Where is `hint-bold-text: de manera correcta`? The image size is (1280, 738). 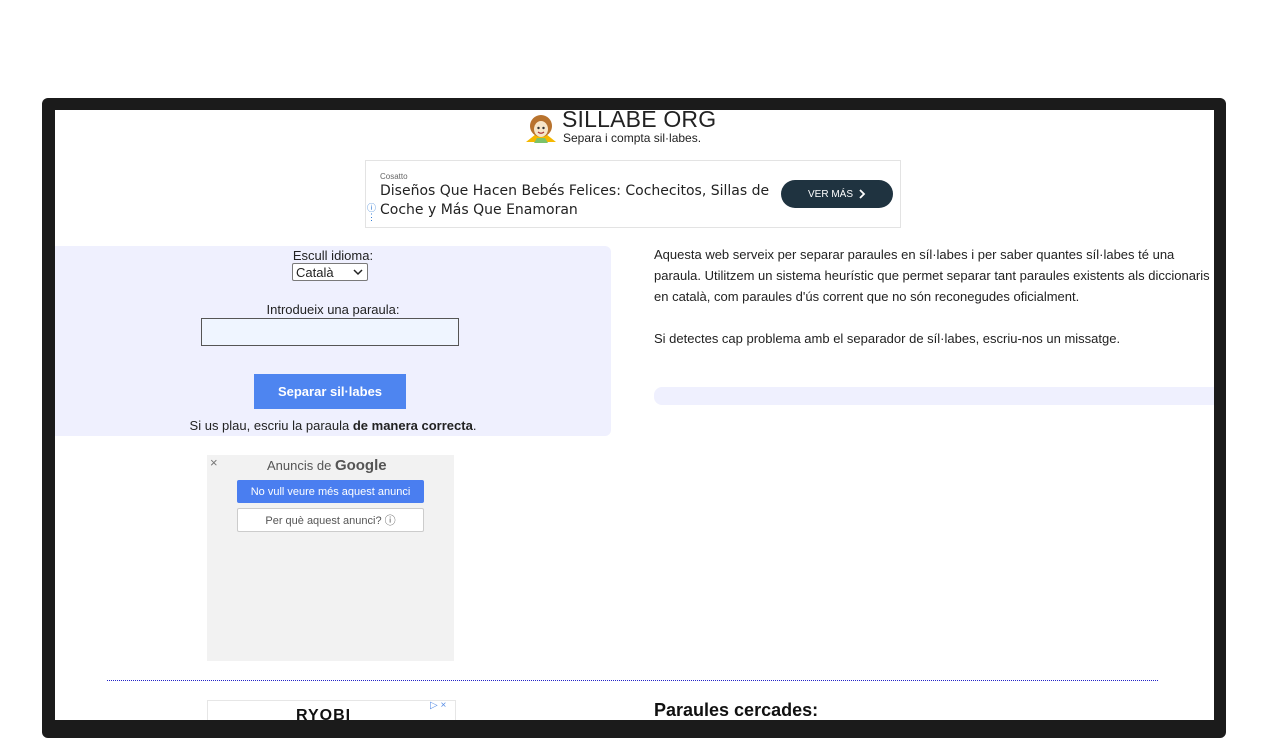 hint-bold-text: de manera correcta is located at coordinates (412, 425).